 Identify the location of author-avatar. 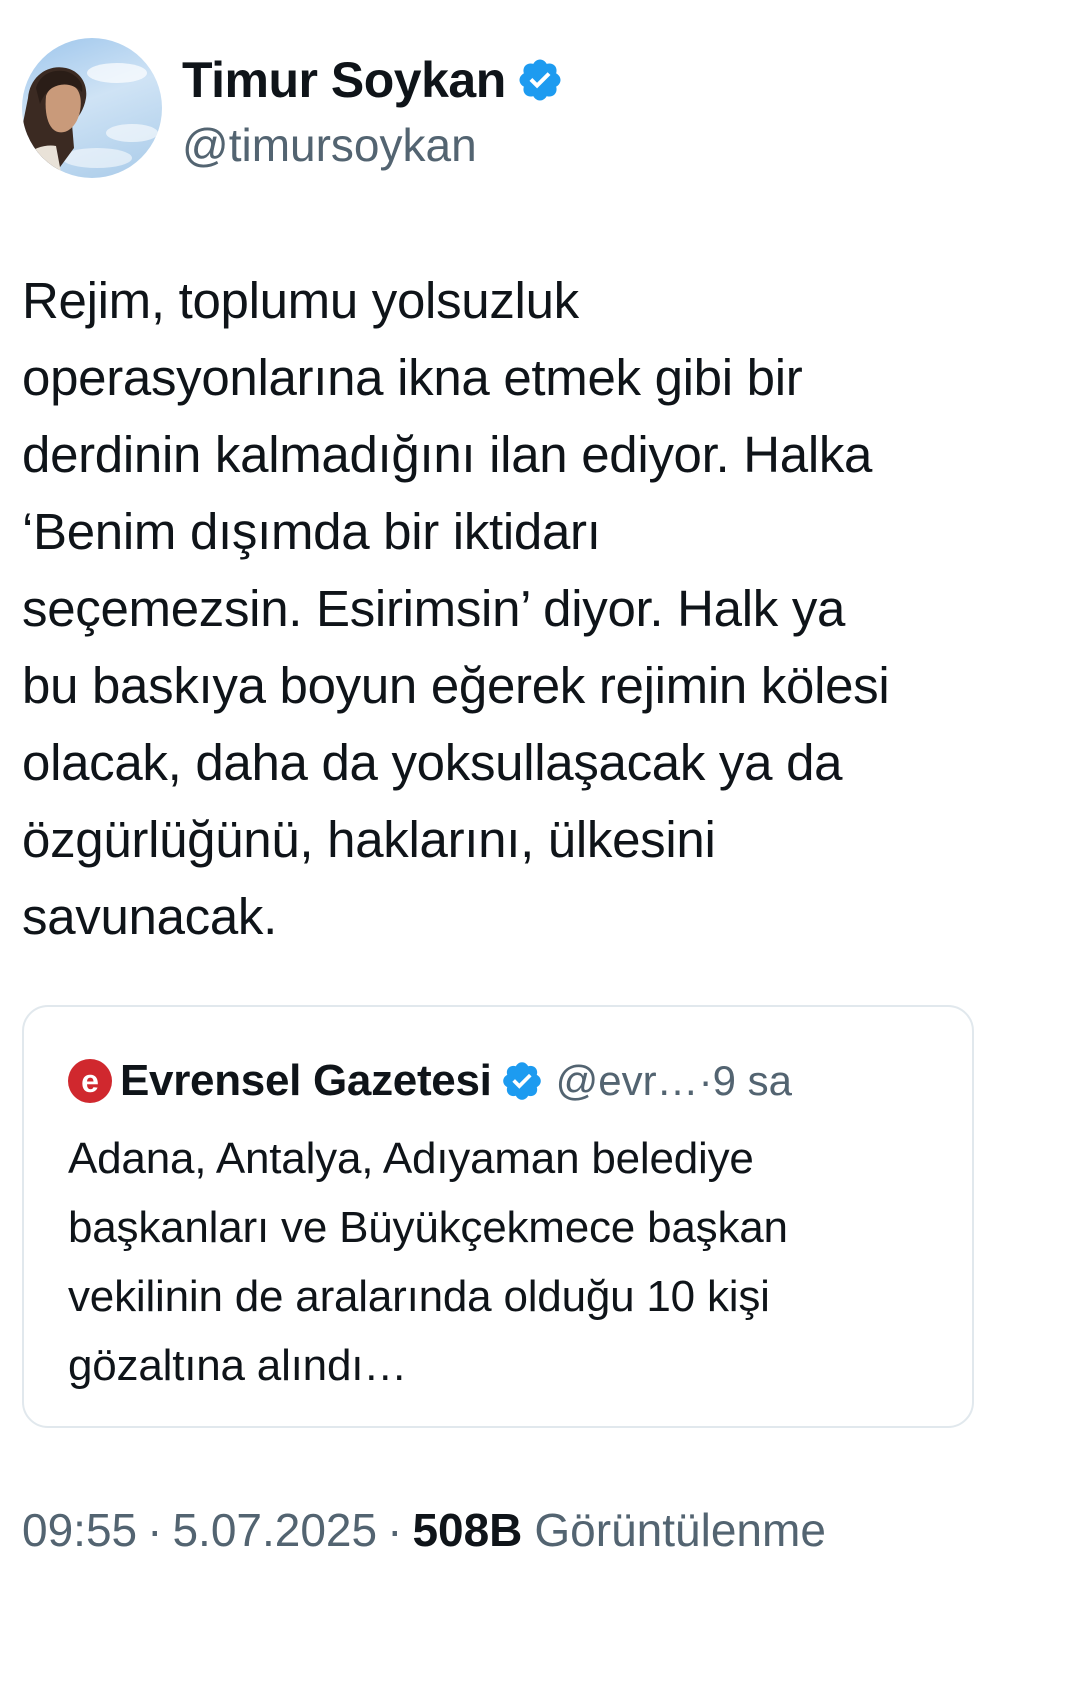
(92, 108).